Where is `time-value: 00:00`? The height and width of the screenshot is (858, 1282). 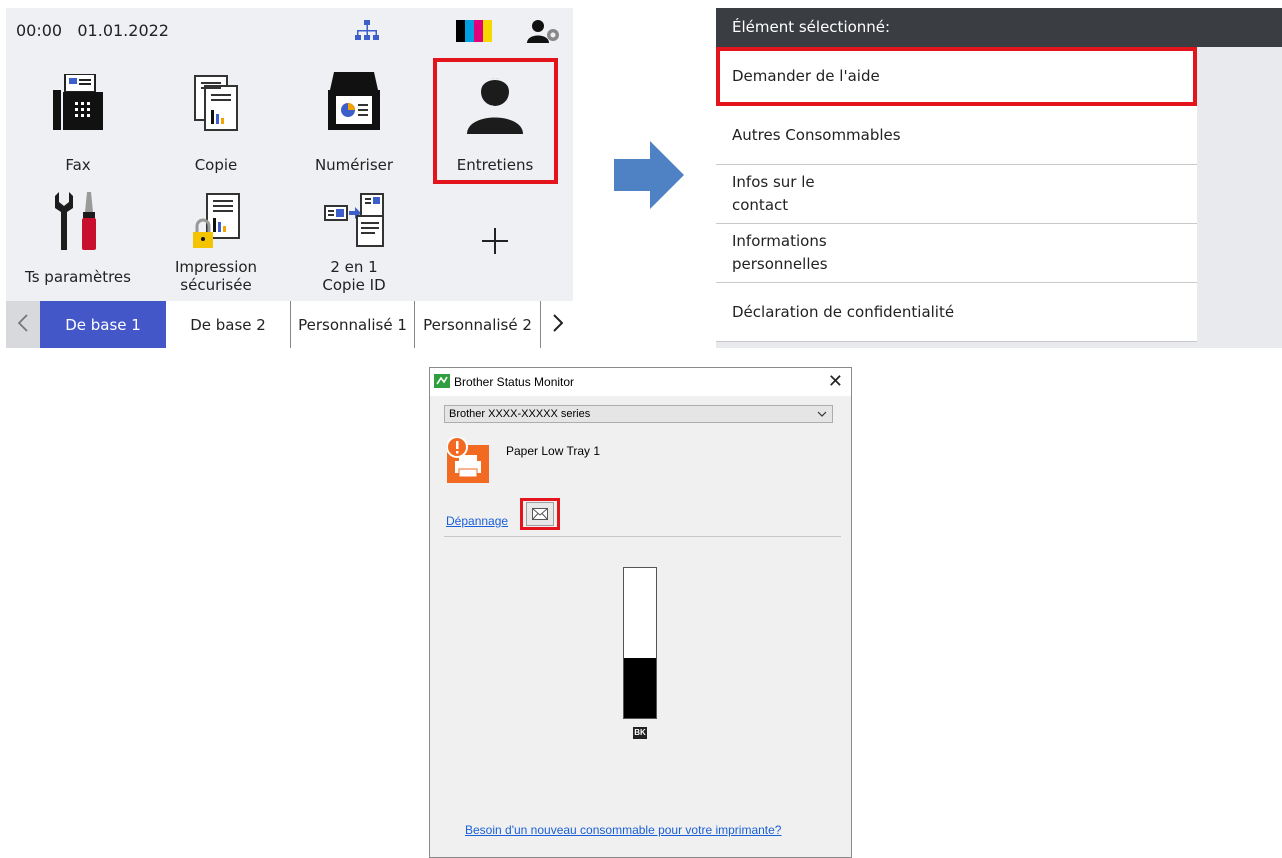
time-value: 00:00 is located at coordinates (39, 30).